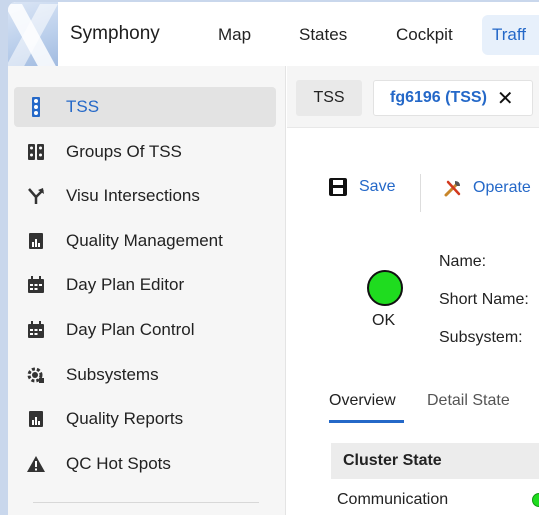 Image resolution: width=539 pixels, height=515 pixels. Describe the element at coordinates (438, 97) in the screenshot. I see `tab-label: fg6196 (TSS)` at that location.